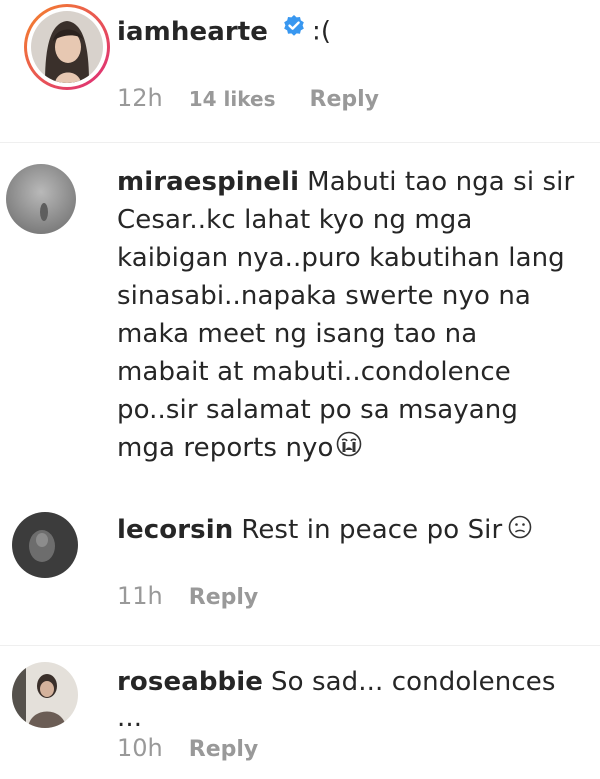  Describe the element at coordinates (341, 258) in the screenshot. I see `comment-line-3: kaibigan nya..puro kabutihan lang` at that location.